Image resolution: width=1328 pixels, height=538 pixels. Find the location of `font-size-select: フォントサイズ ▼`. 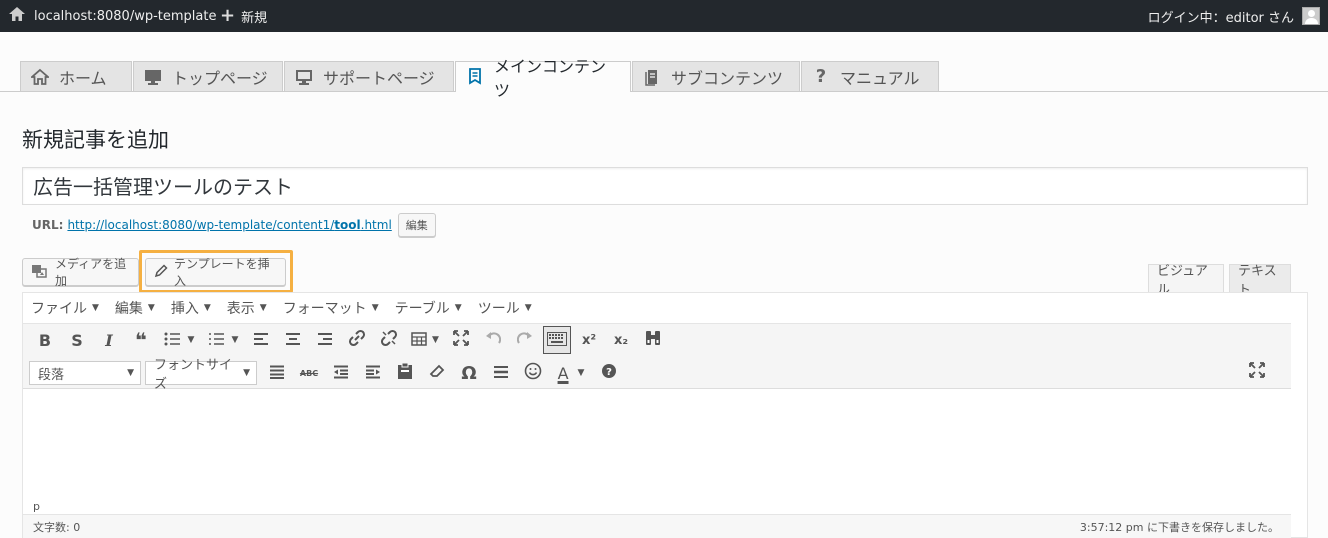

font-size-select: フォントサイズ ▼ is located at coordinates (201, 375).